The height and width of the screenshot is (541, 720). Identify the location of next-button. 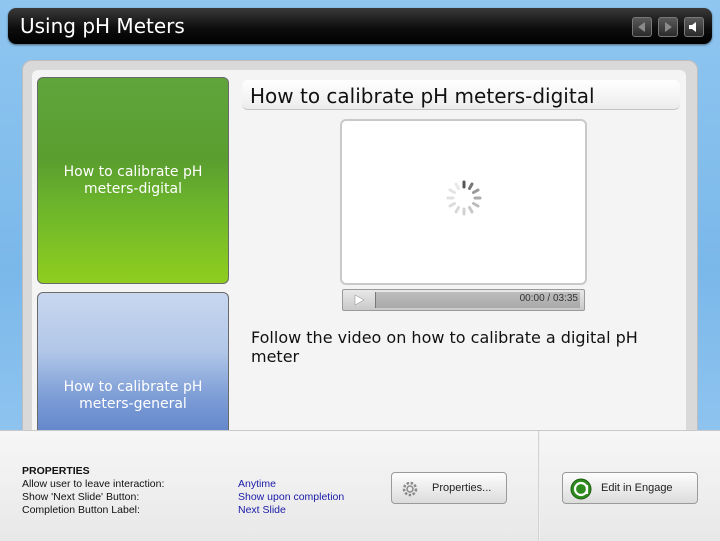
(668, 27).